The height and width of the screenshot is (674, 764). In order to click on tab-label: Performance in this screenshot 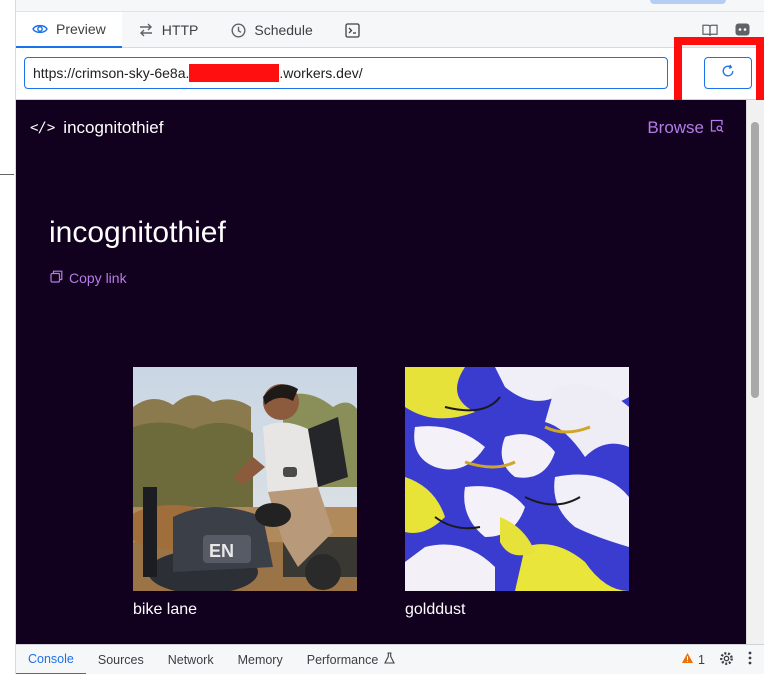, I will do `click(342, 659)`.